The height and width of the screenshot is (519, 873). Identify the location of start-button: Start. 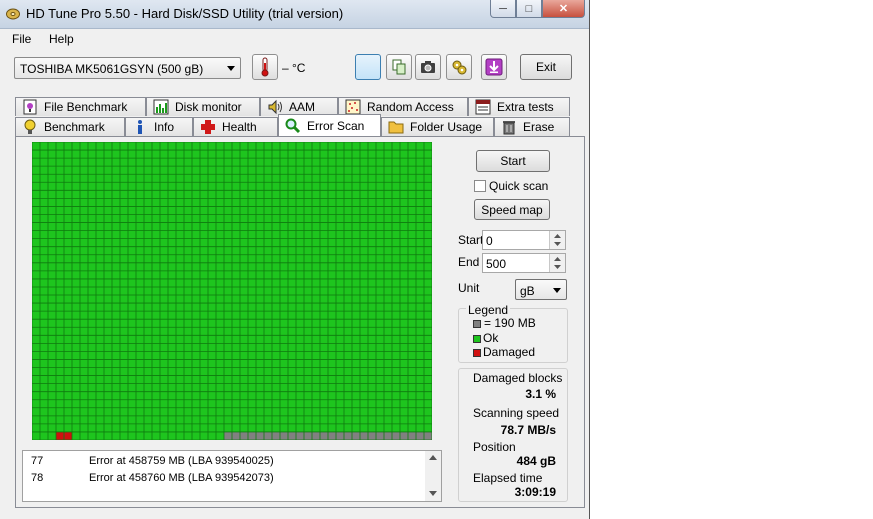
(513, 161).